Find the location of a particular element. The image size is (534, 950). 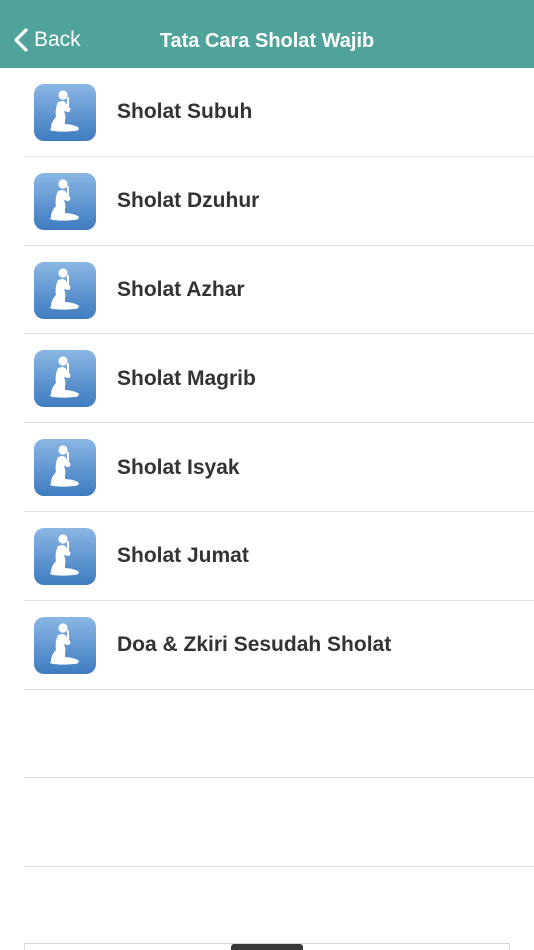

list-item-label: Doa & Zkiri Sesudah Sholat is located at coordinates (254, 645).